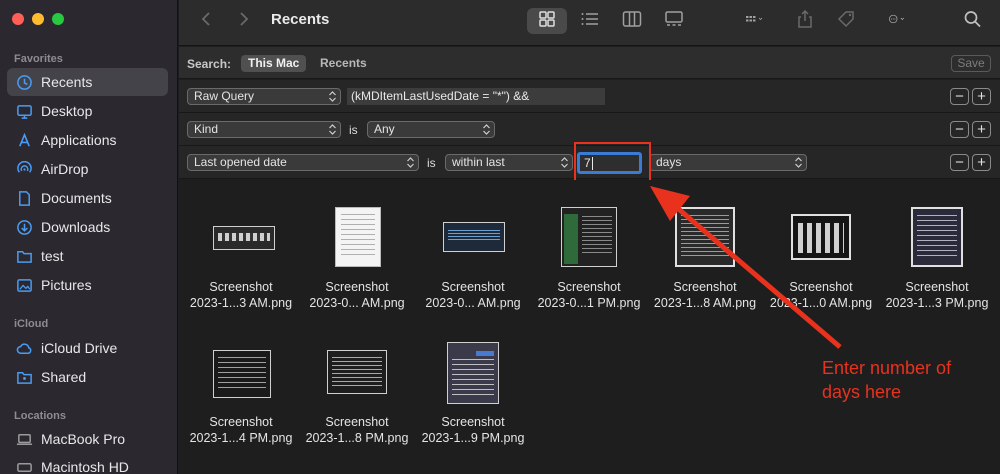 The image size is (1000, 474). I want to click on list-view-button, so click(590, 21).